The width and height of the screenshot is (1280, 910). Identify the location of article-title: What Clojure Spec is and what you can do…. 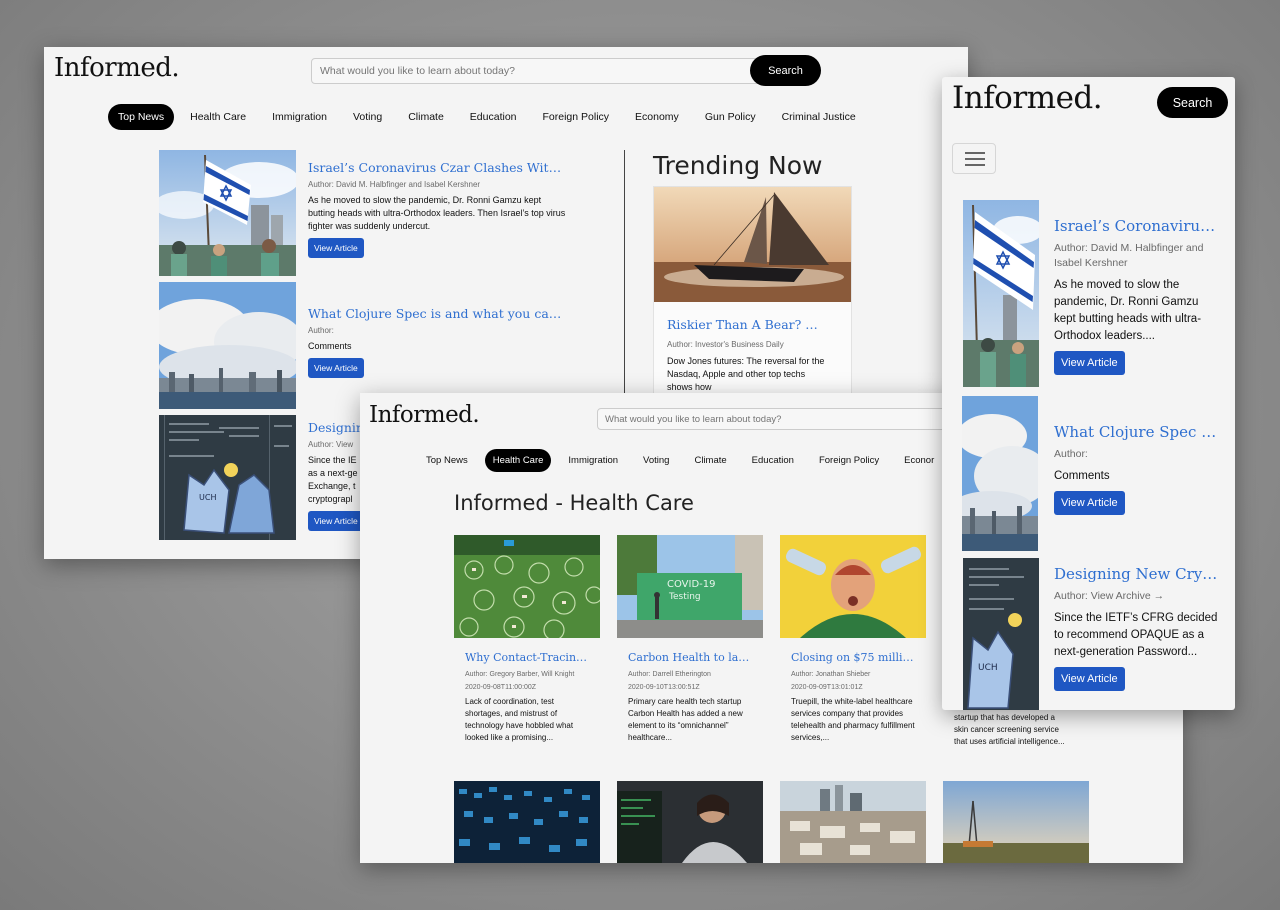
(437, 313).